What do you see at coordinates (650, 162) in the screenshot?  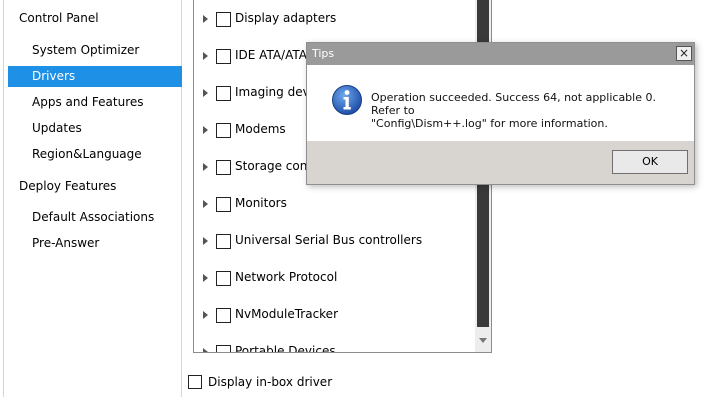 I see `ok-button: OK` at bounding box center [650, 162].